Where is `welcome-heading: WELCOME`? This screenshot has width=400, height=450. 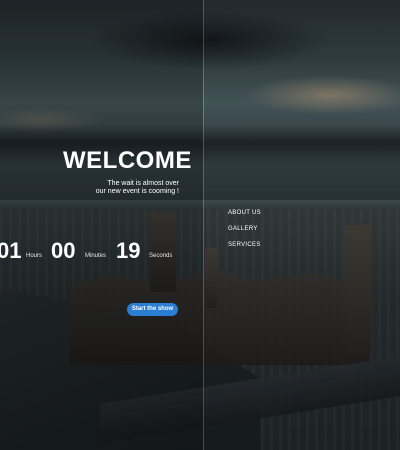 welcome-heading: WELCOME is located at coordinates (127, 160).